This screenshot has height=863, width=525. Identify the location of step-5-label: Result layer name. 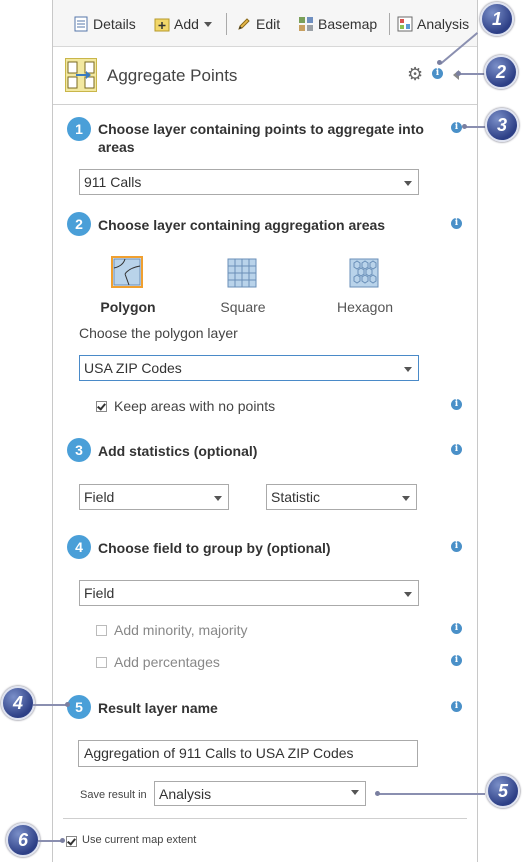
(158, 708).